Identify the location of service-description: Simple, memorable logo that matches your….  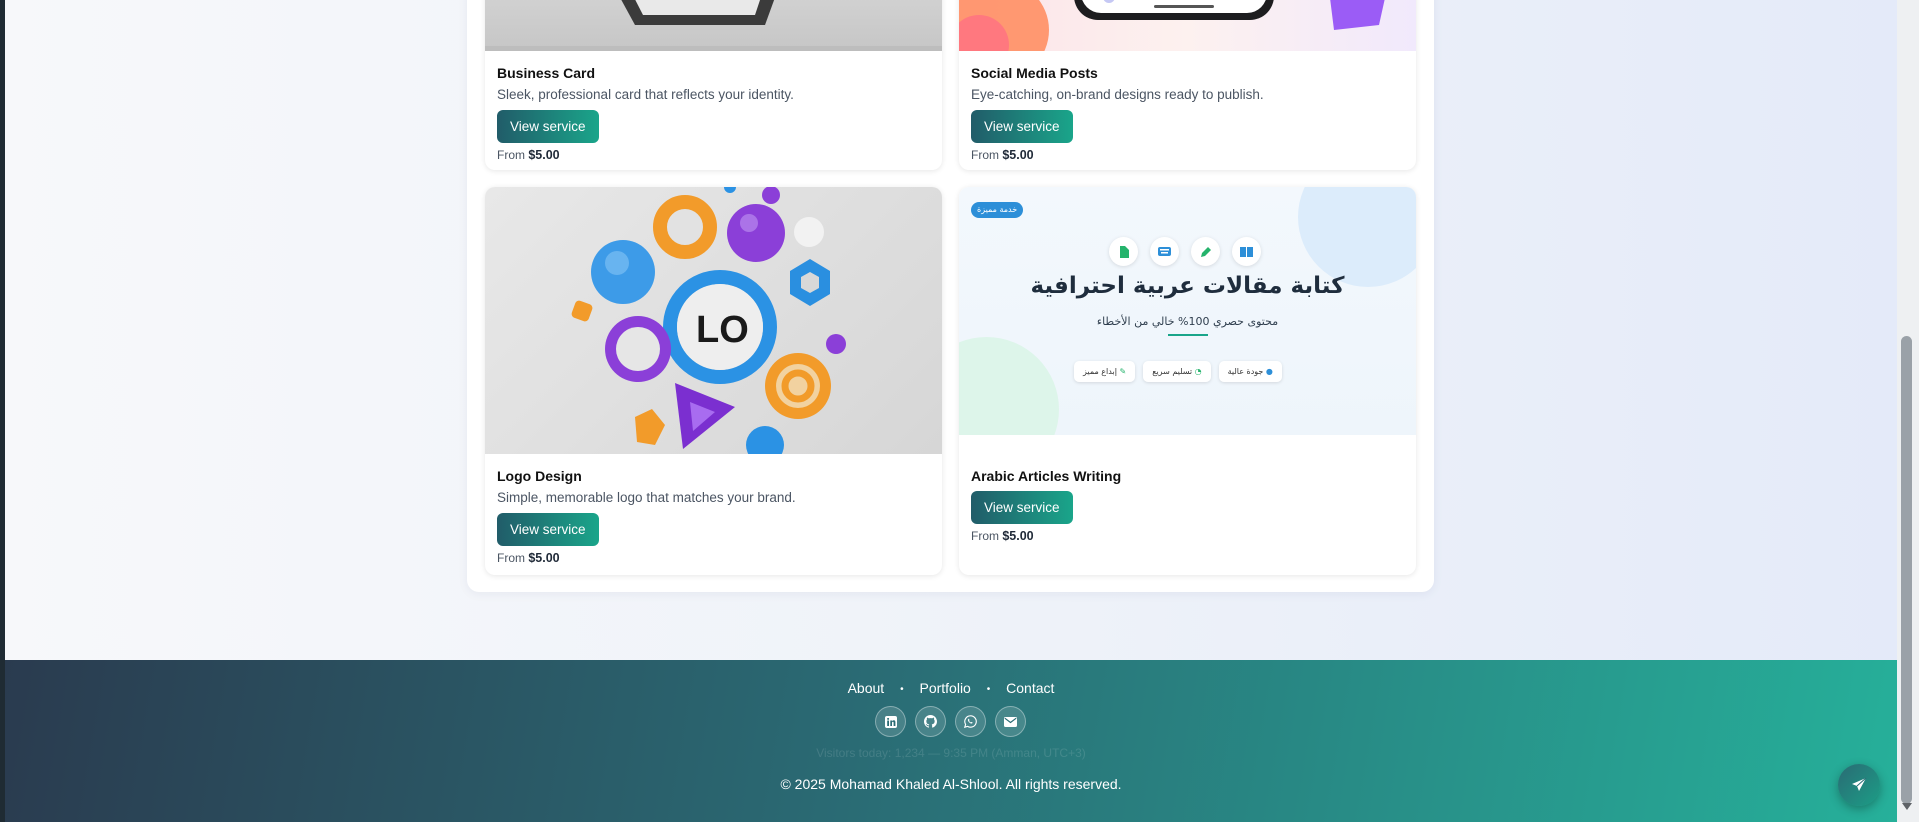
(646, 497).